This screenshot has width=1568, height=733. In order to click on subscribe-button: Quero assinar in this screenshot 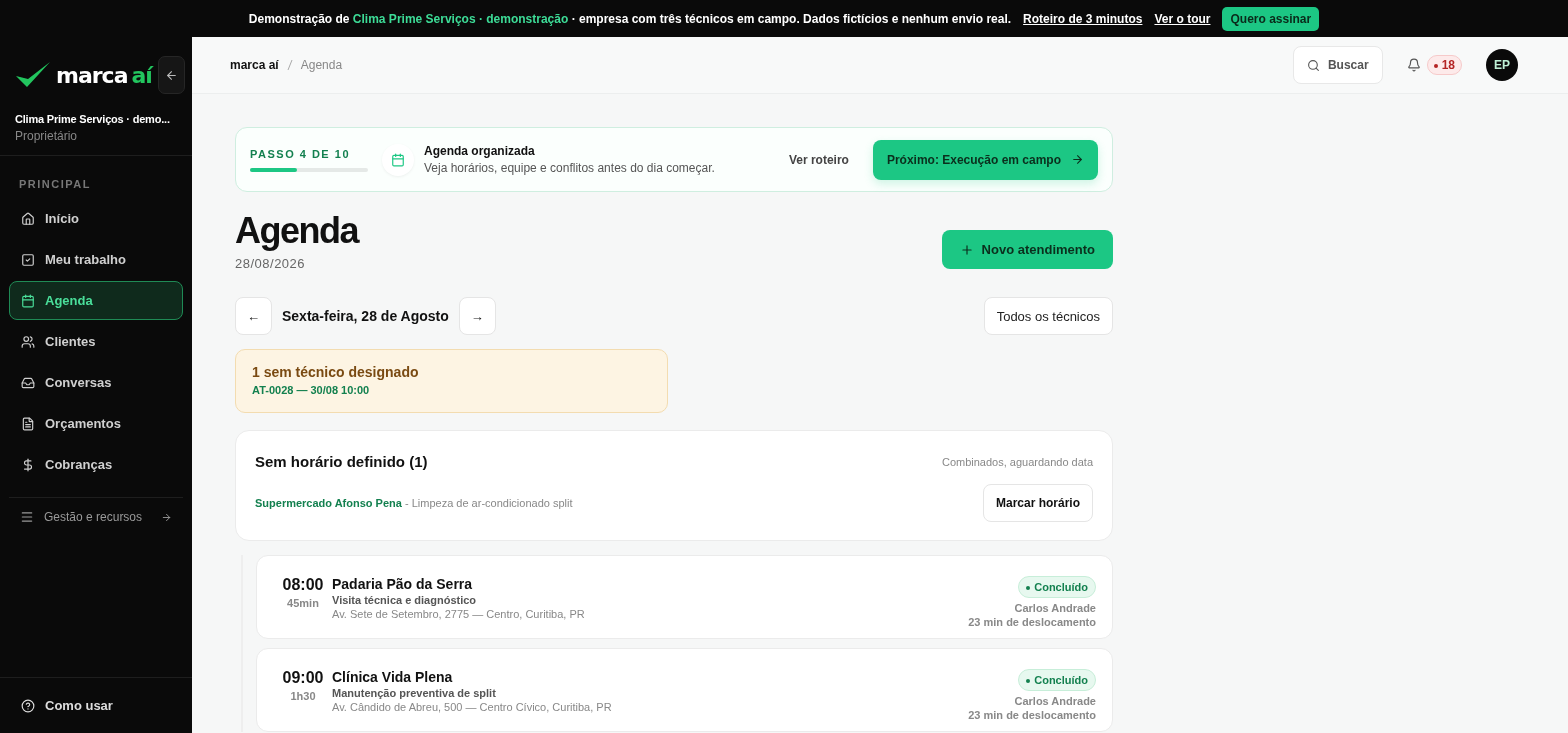, I will do `click(1271, 18)`.